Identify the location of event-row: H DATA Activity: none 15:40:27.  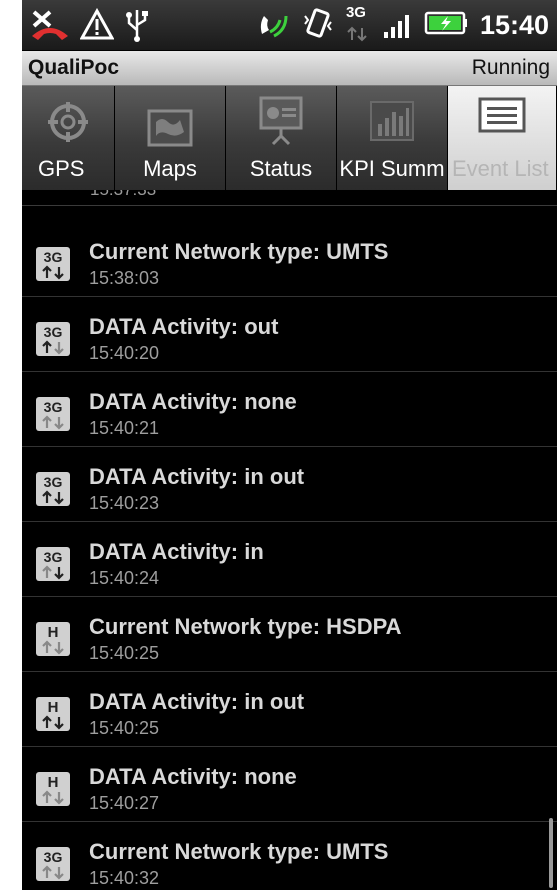
(289, 784).